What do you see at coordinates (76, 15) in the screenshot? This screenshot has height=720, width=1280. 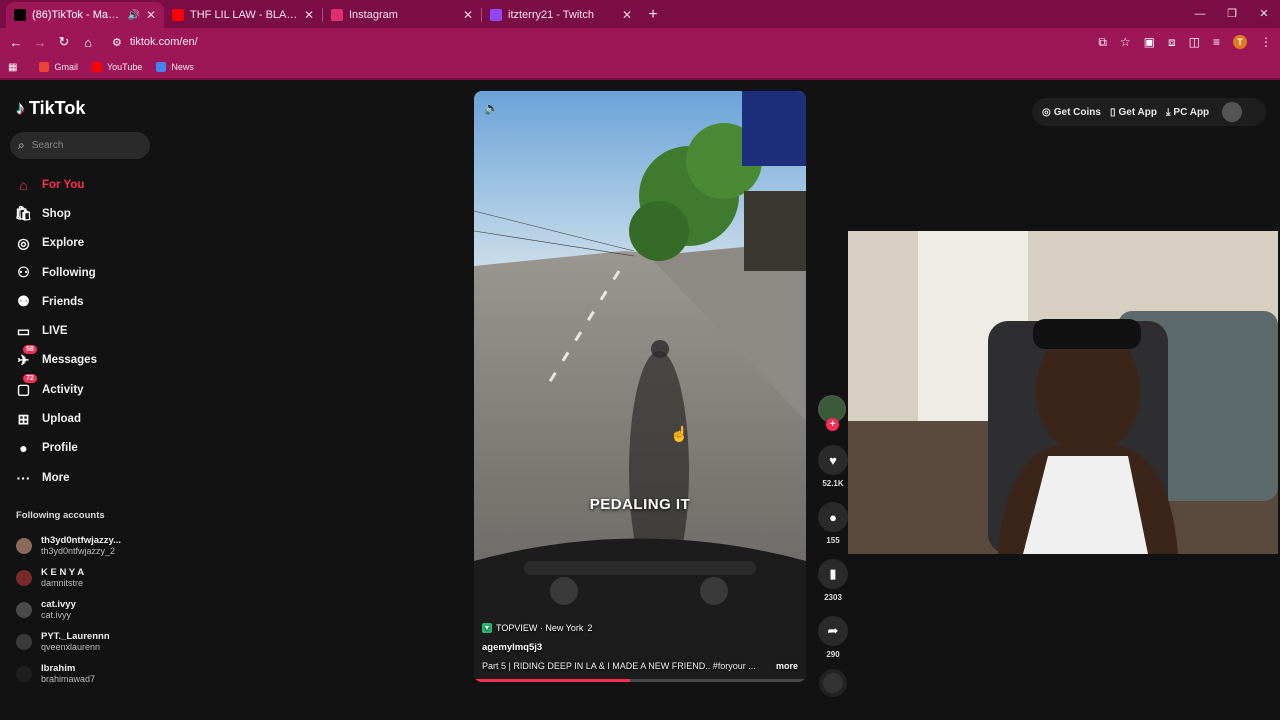 I see `tab-title: (86)TikTok - Make Your Day` at bounding box center [76, 15].